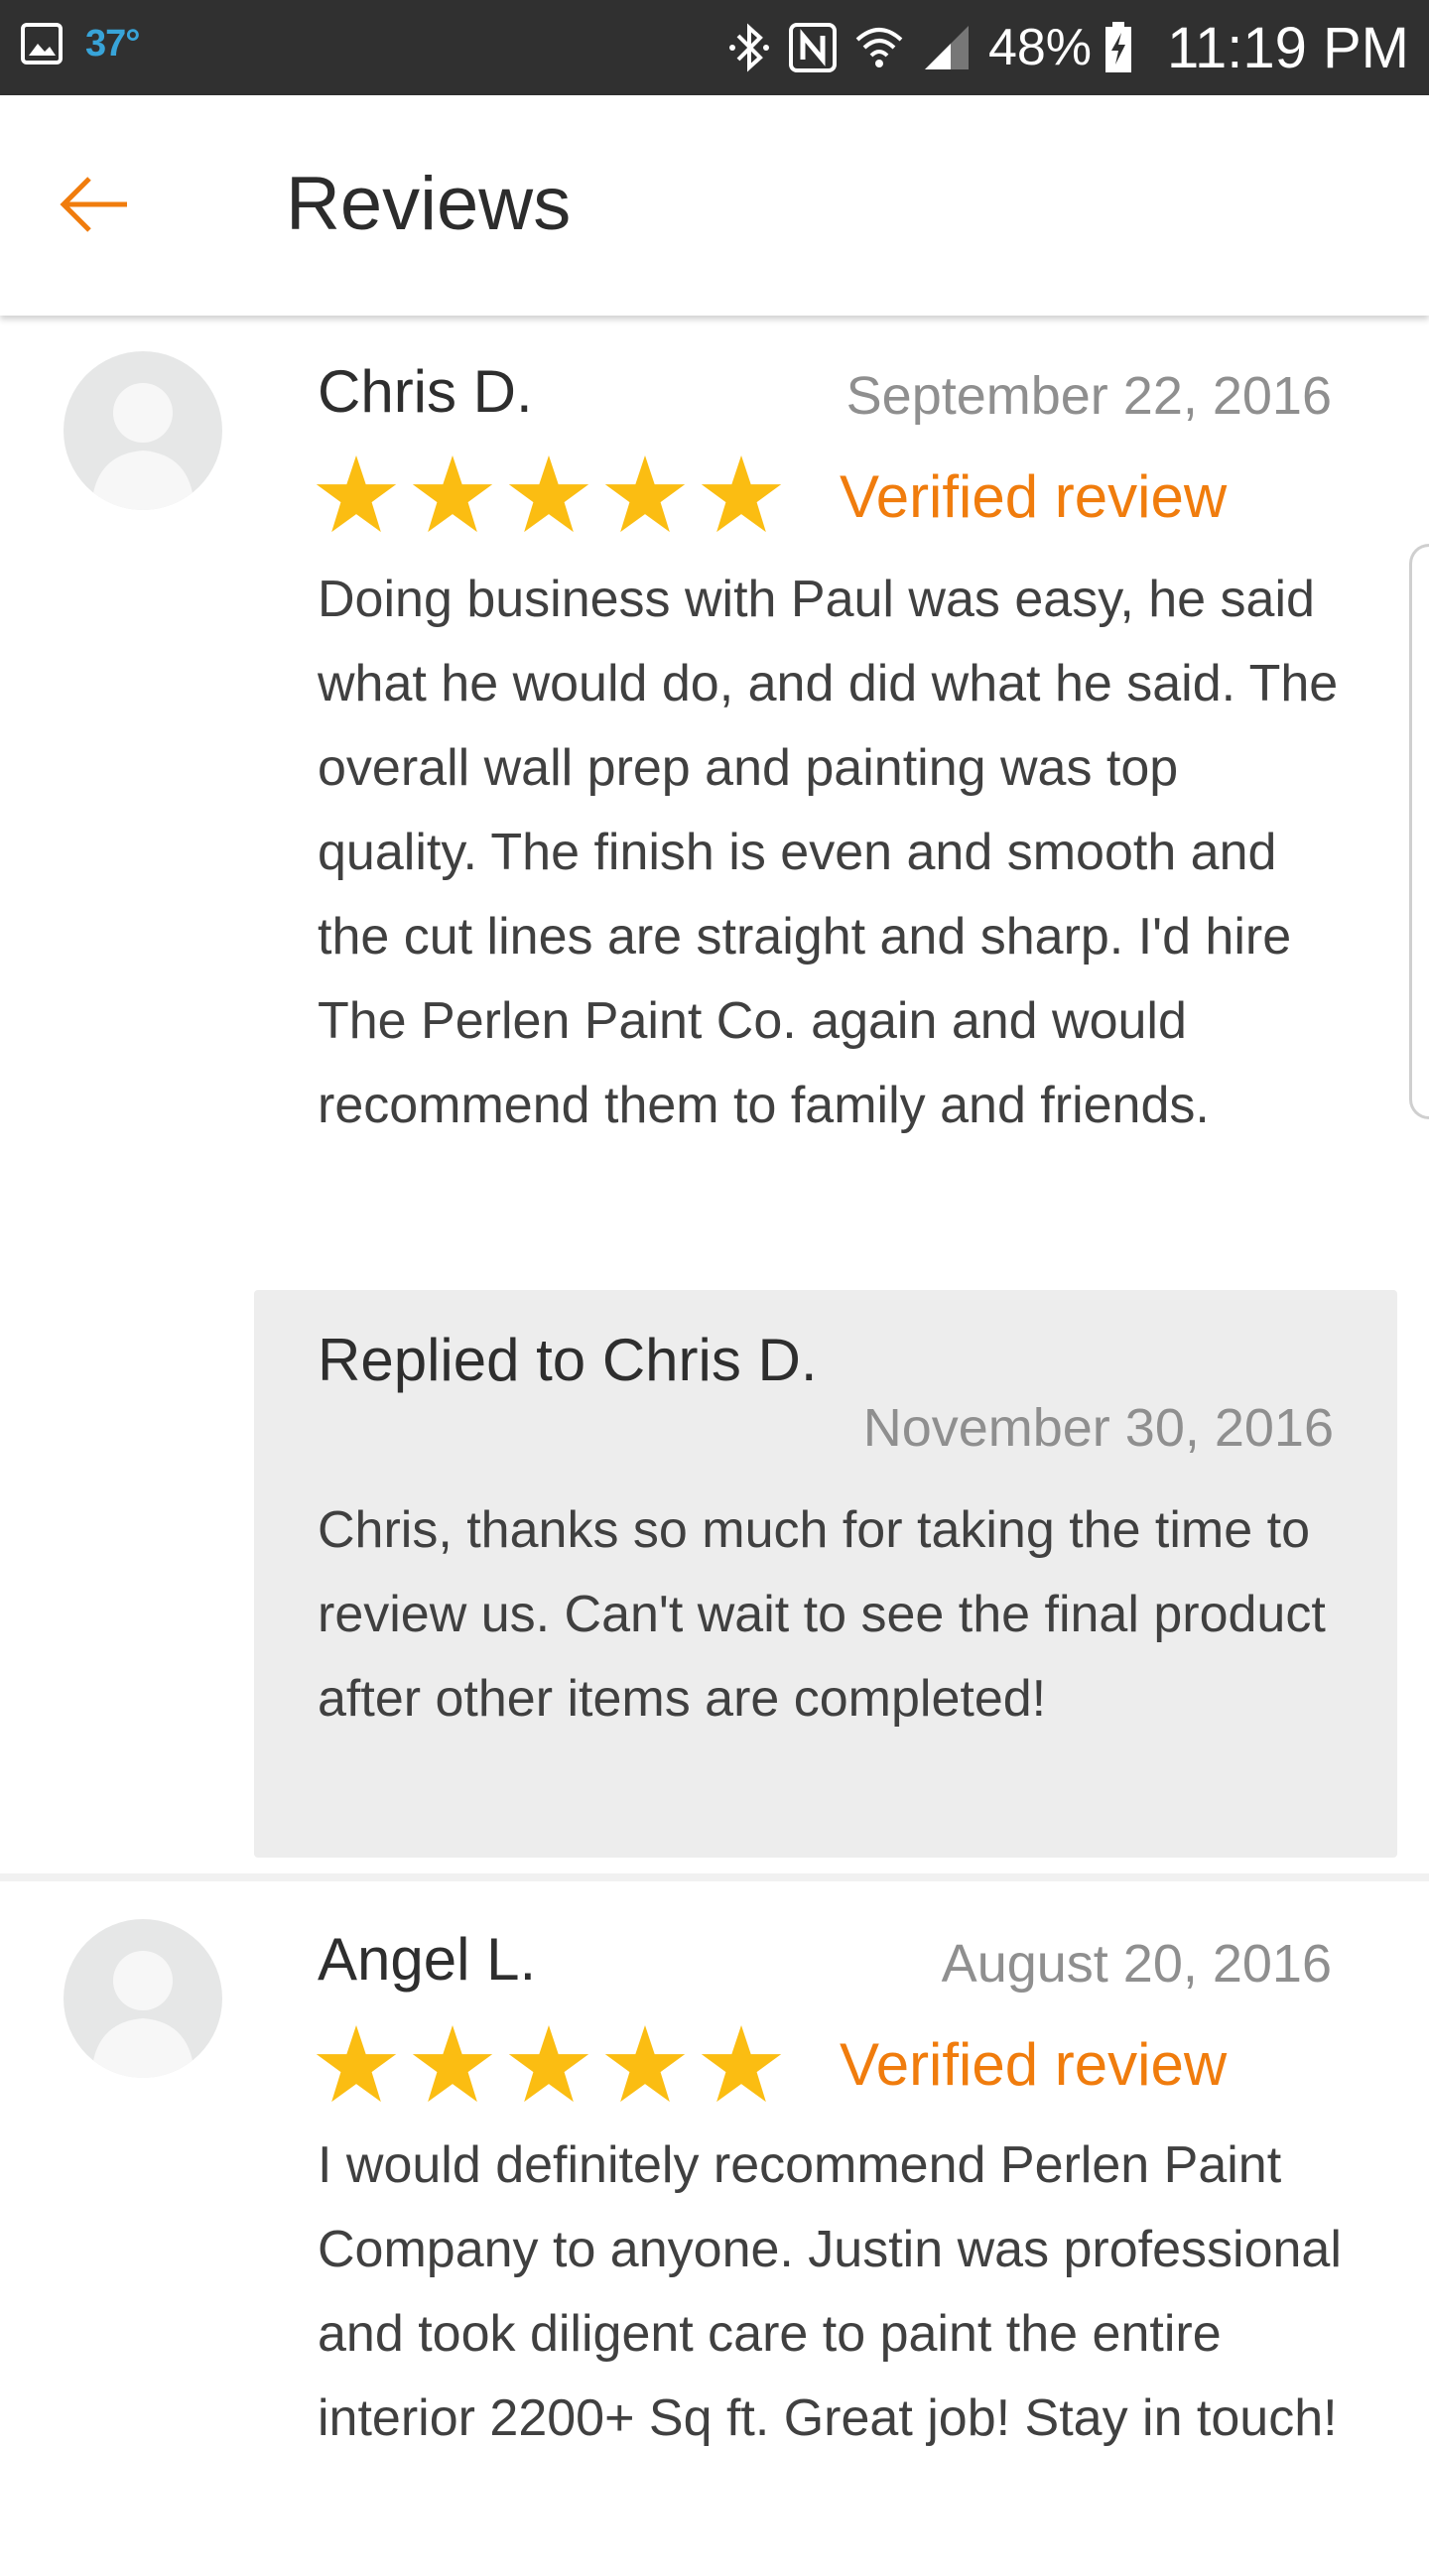  I want to click on status-bar: 37° 48% 11:19 PM, so click(714, 48).